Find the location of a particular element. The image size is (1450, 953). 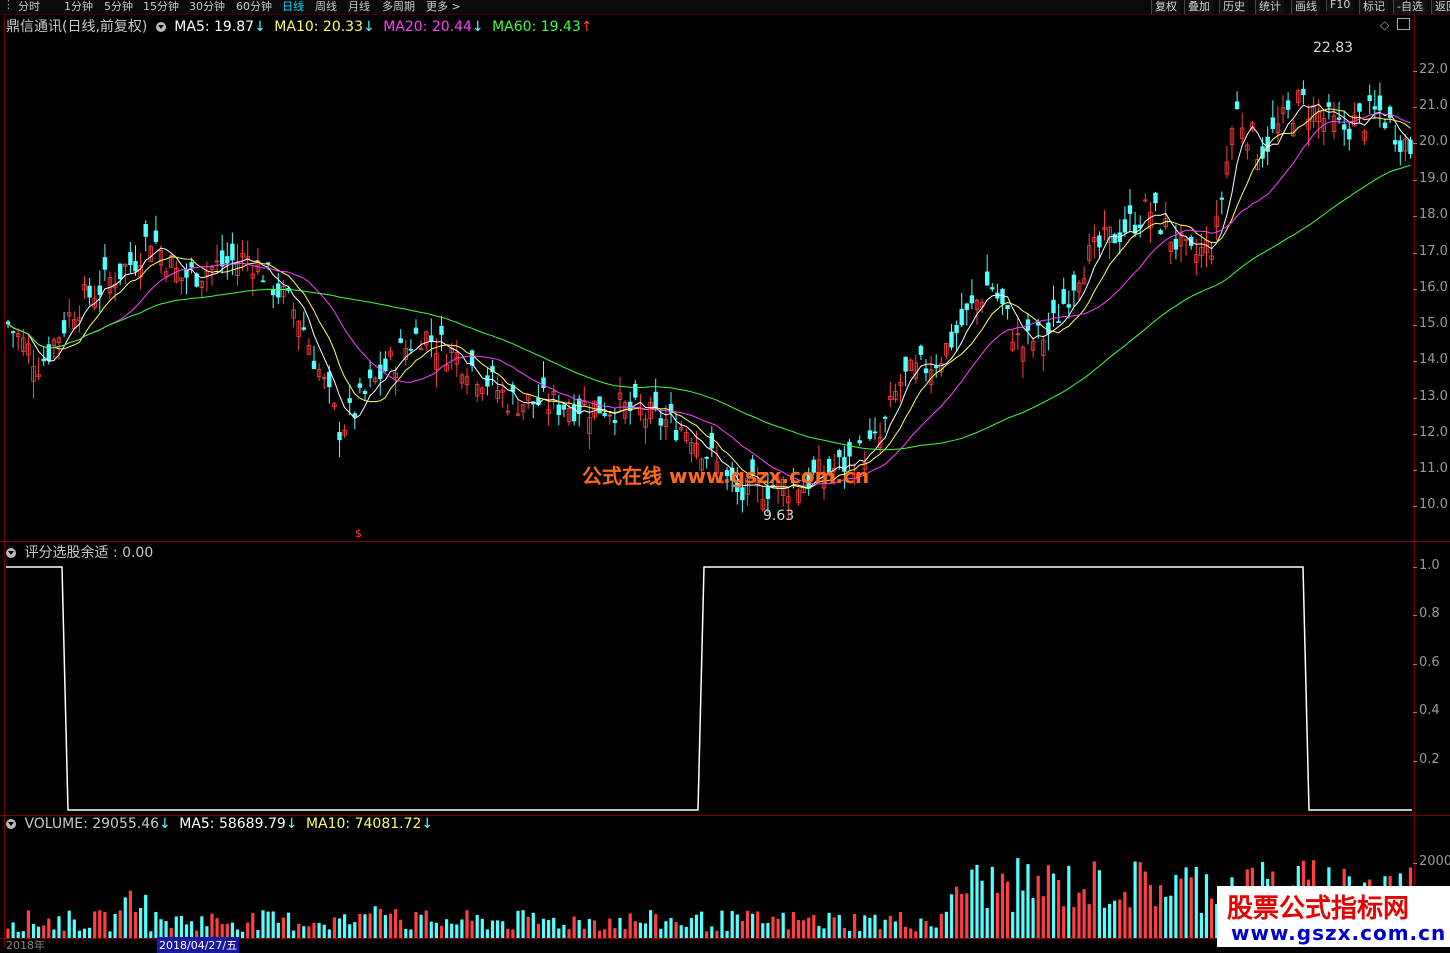

indicator-toggle-icon is located at coordinates (11, 553).